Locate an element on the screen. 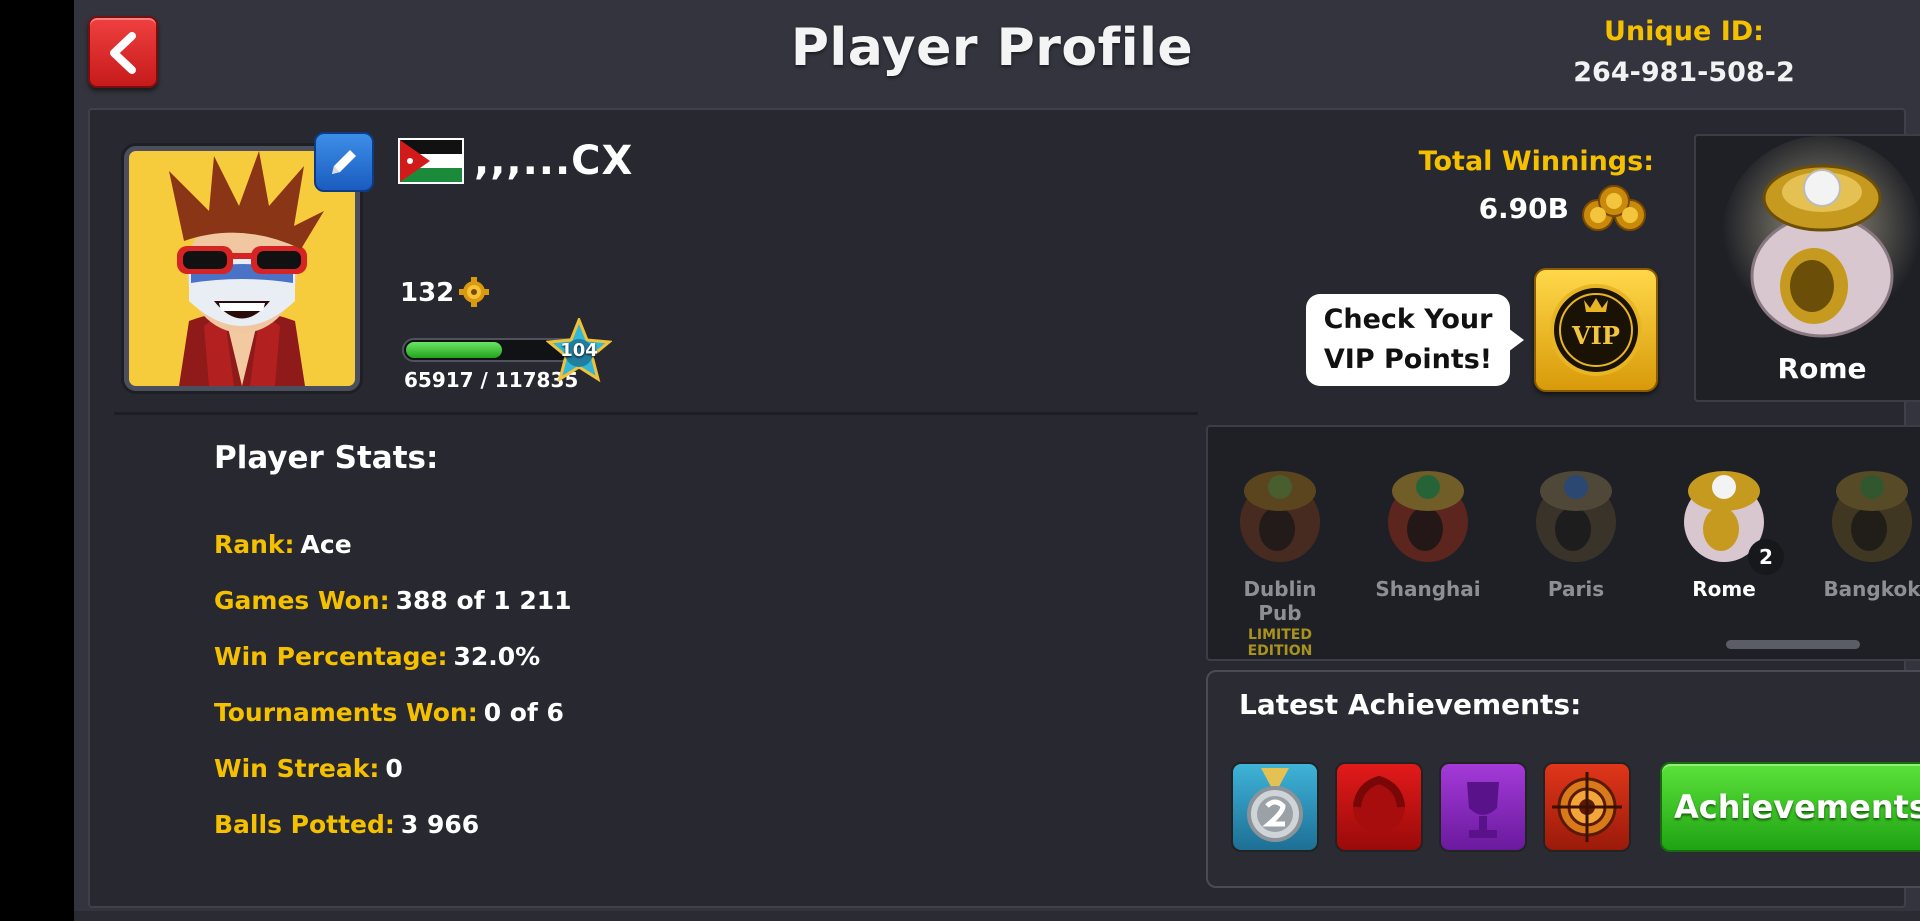 The width and height of the screenshot is (1920, 921). xp-progress-fill is located at coordinates (454, 350).